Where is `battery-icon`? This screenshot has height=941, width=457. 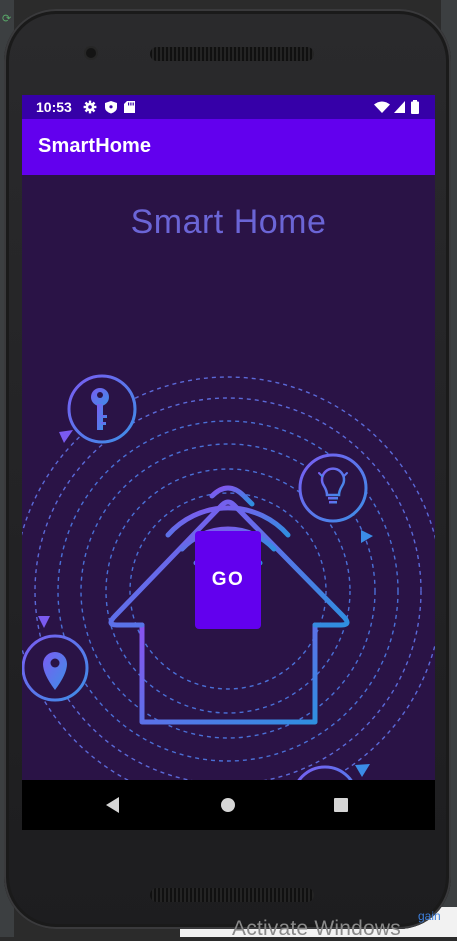 battery-icon is located at coordinates (415, 107).